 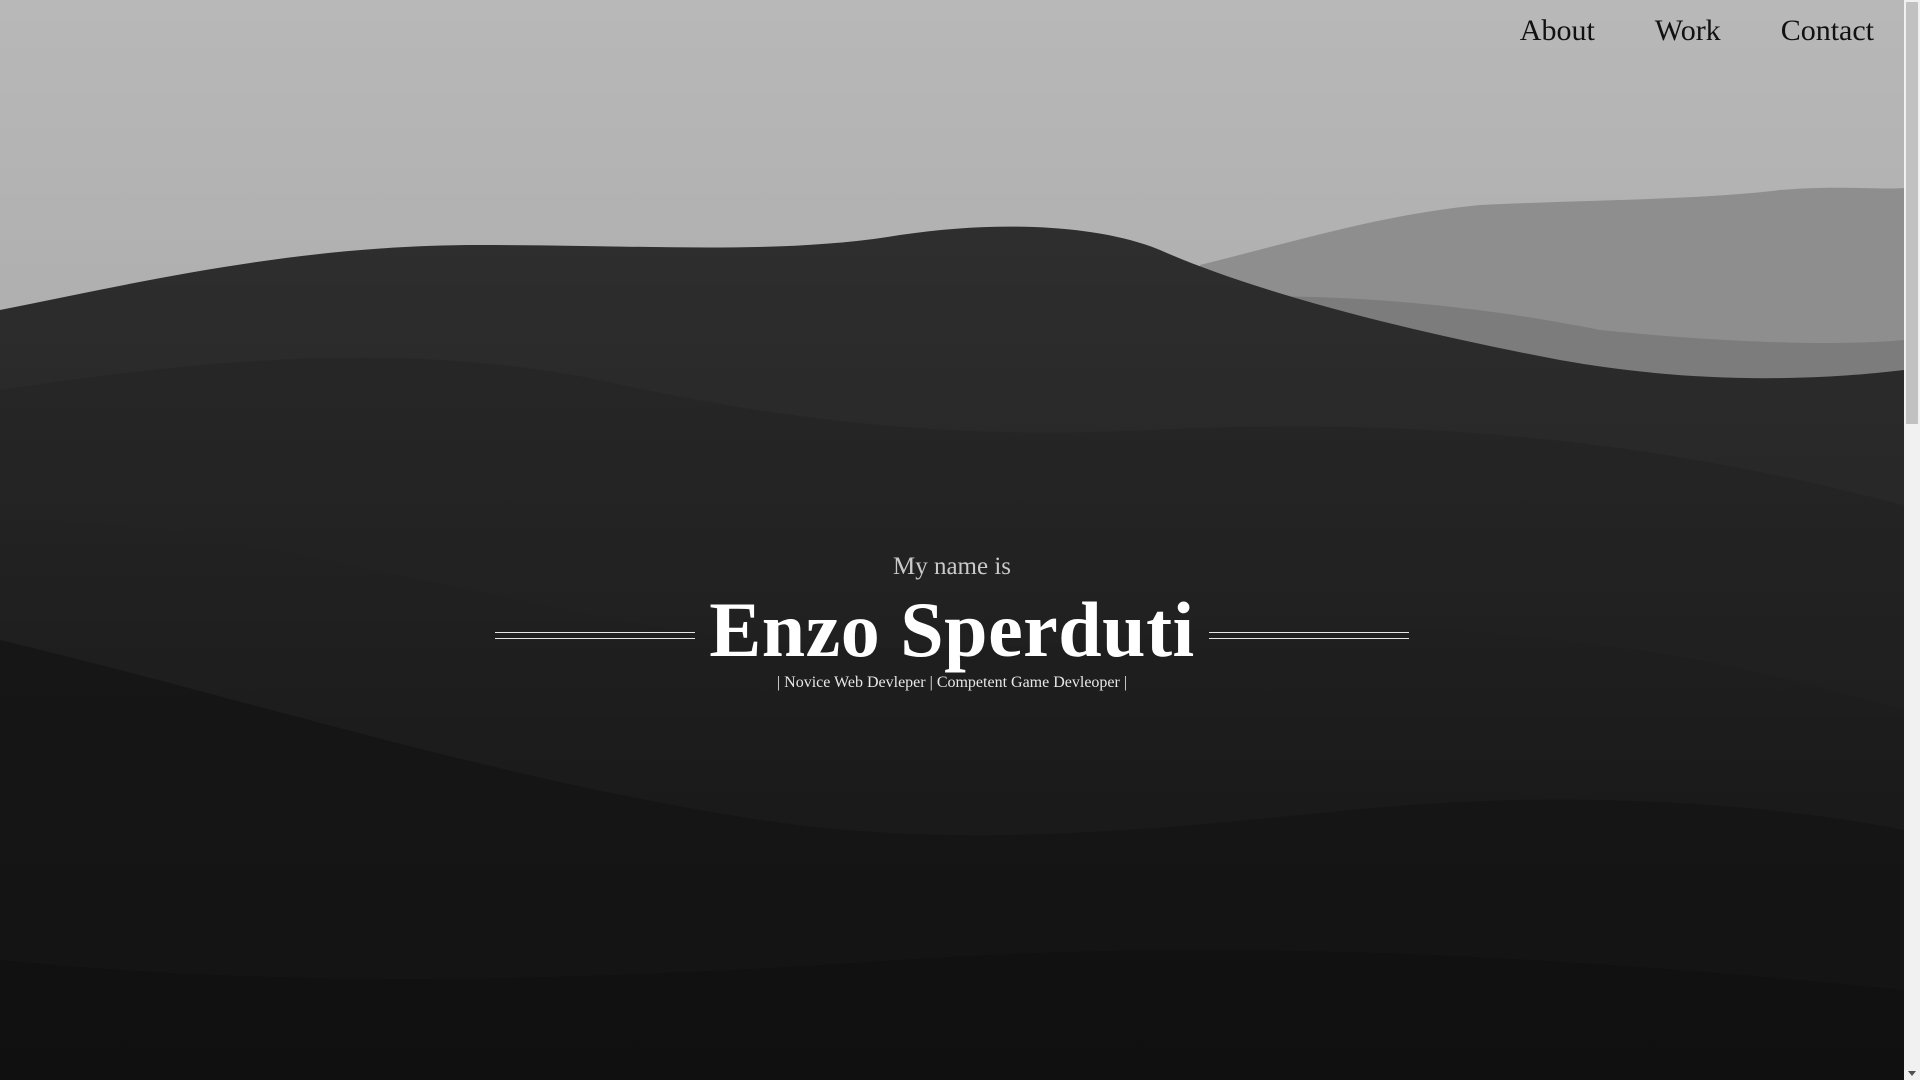 What do you see at coordinates (1557, 31) in the screenshot?
I see `nav-link-about: About` at bounding box center [1557, 31].